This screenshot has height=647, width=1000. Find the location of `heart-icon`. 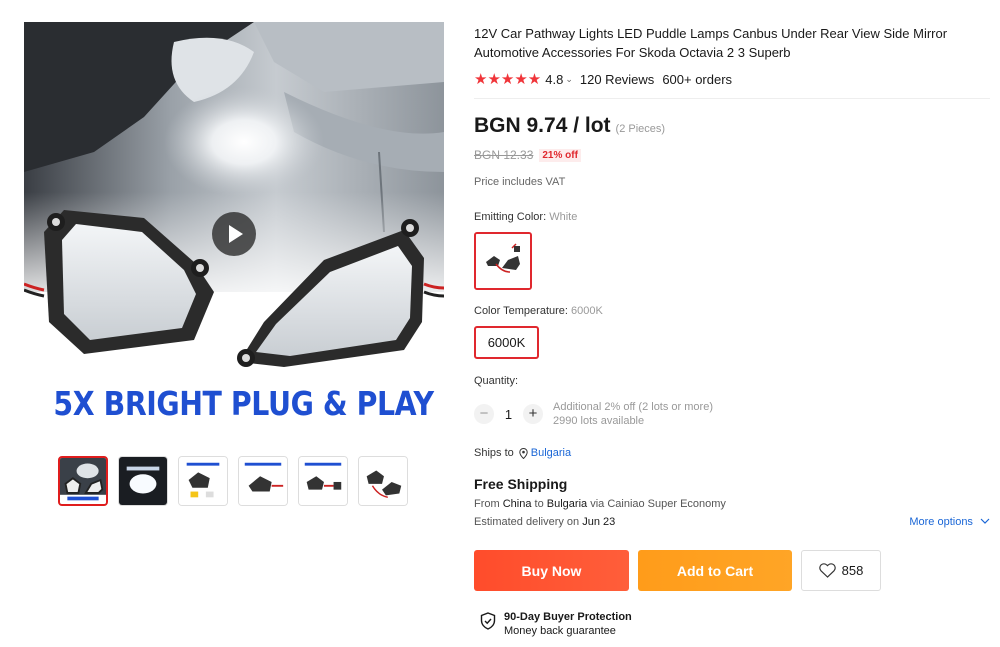

heart-icon is located at coordinates (827, 570).